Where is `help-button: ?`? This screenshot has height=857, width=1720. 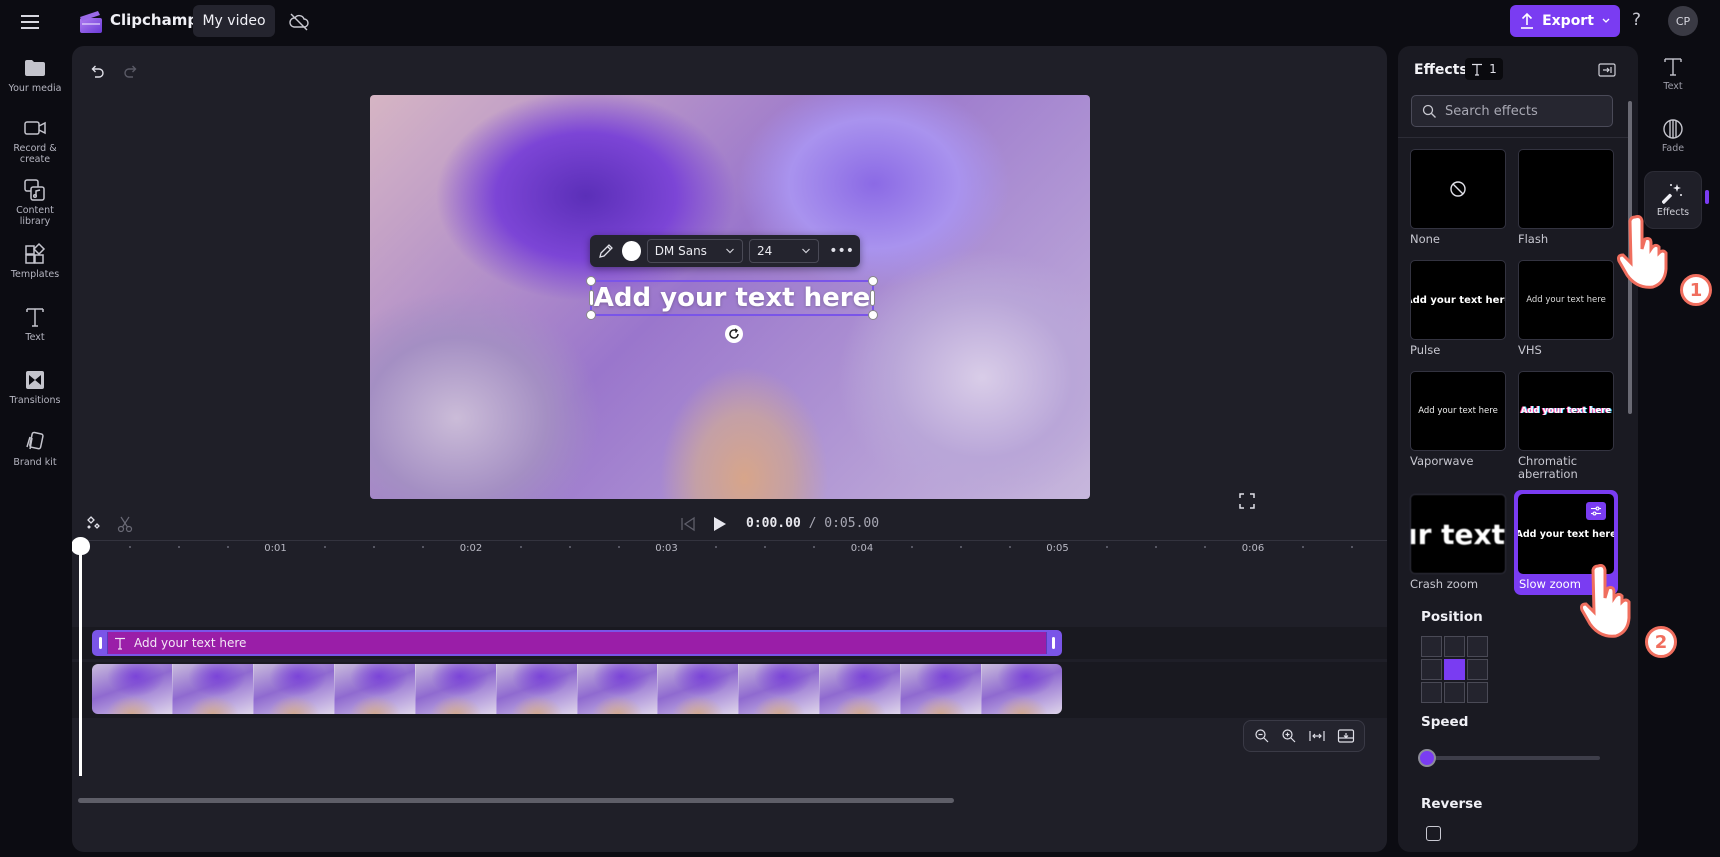 help-button: ? is located at coordinates (1636, 20).